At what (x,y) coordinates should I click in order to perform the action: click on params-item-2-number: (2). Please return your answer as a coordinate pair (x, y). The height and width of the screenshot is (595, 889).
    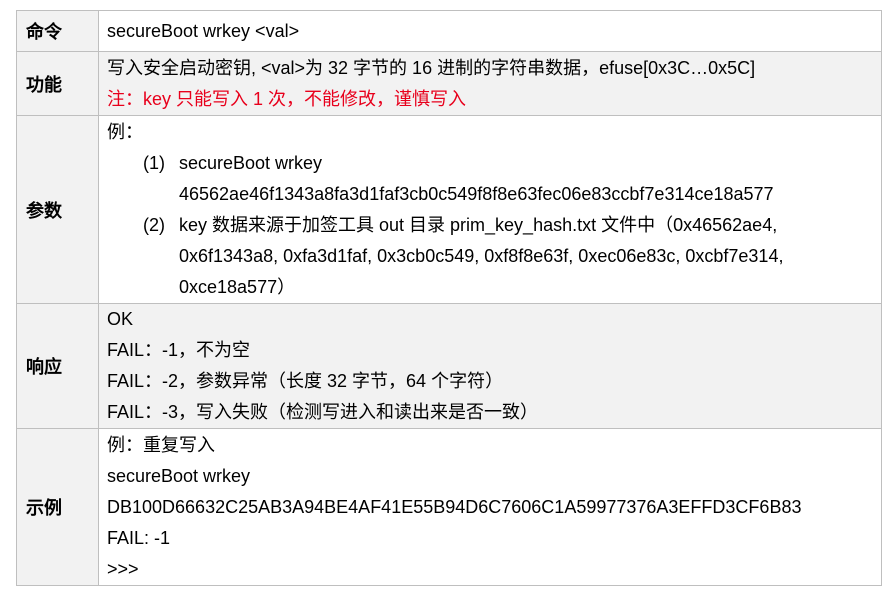
    Looking at the image, I should click on (154, 224).